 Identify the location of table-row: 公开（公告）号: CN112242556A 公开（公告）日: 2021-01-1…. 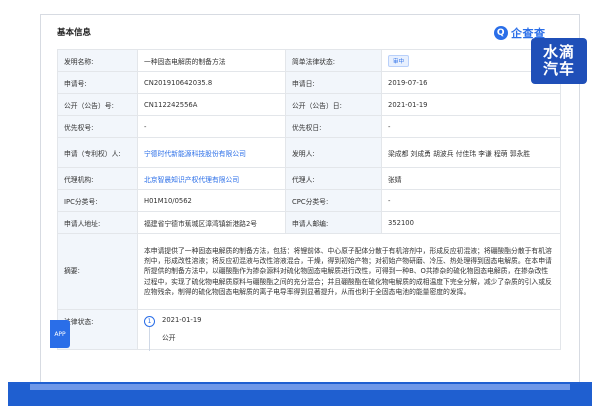
(309, 104).